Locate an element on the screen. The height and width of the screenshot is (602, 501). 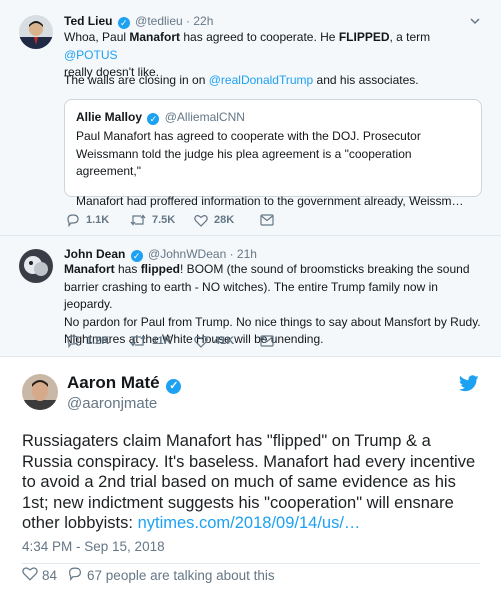
reply-count: 1.1K is located at coordinates (98, 220).